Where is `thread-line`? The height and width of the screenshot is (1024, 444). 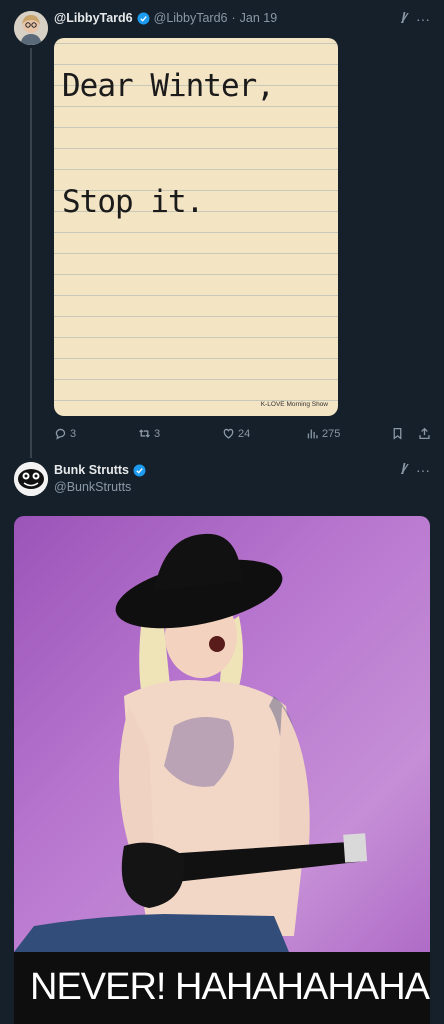
thread-line is located at coordinates (31, 253).